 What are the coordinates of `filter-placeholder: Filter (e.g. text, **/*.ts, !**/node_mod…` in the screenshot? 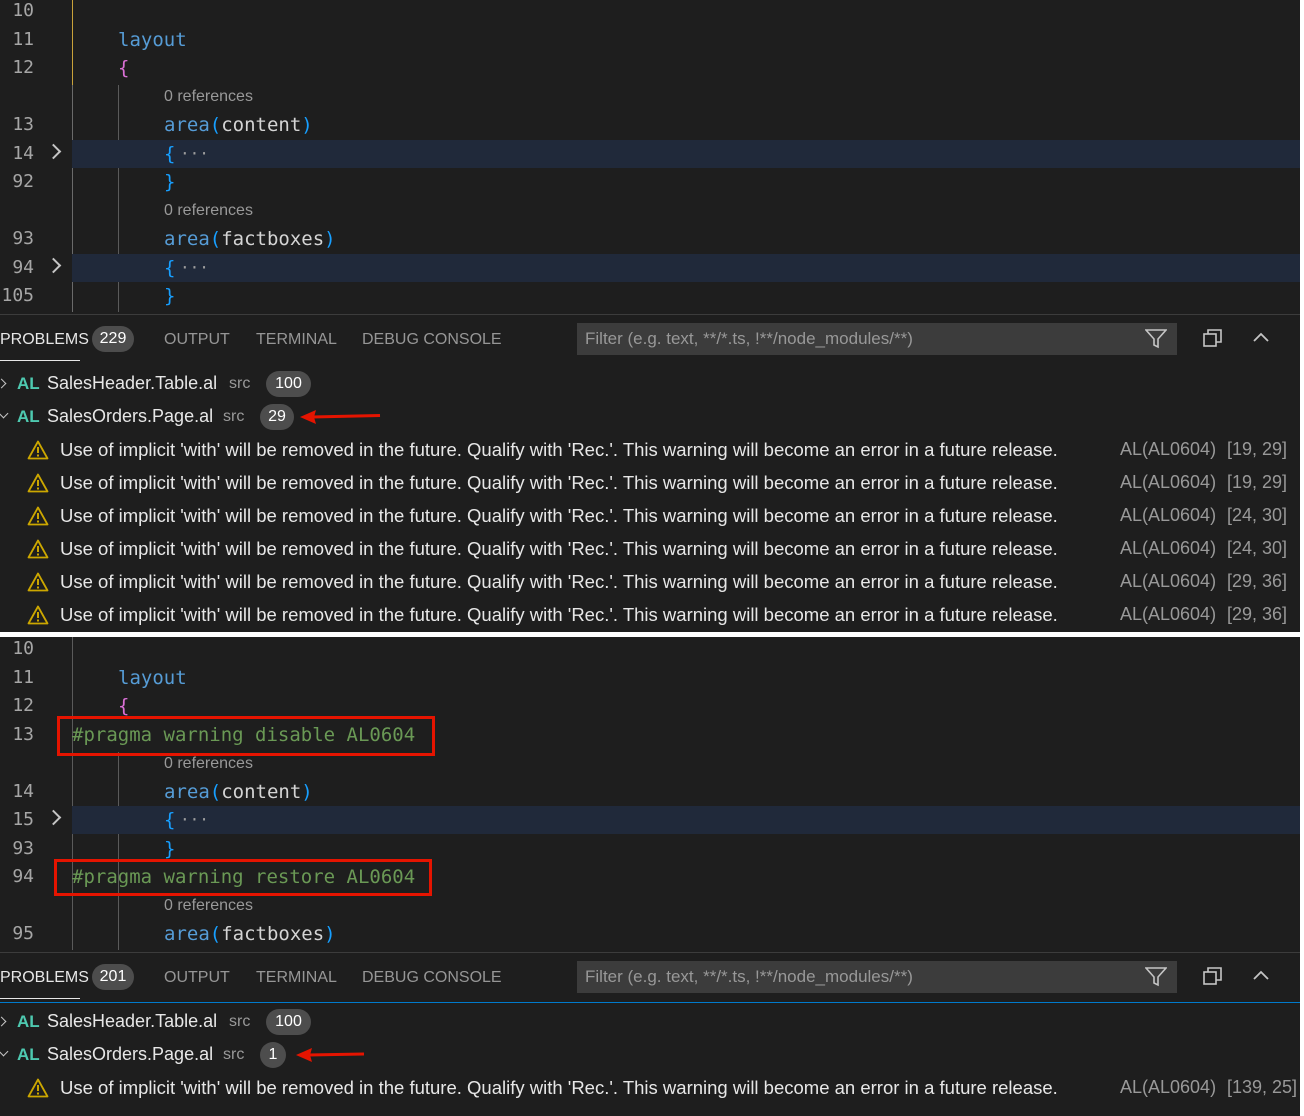 It's located at (749, 976).